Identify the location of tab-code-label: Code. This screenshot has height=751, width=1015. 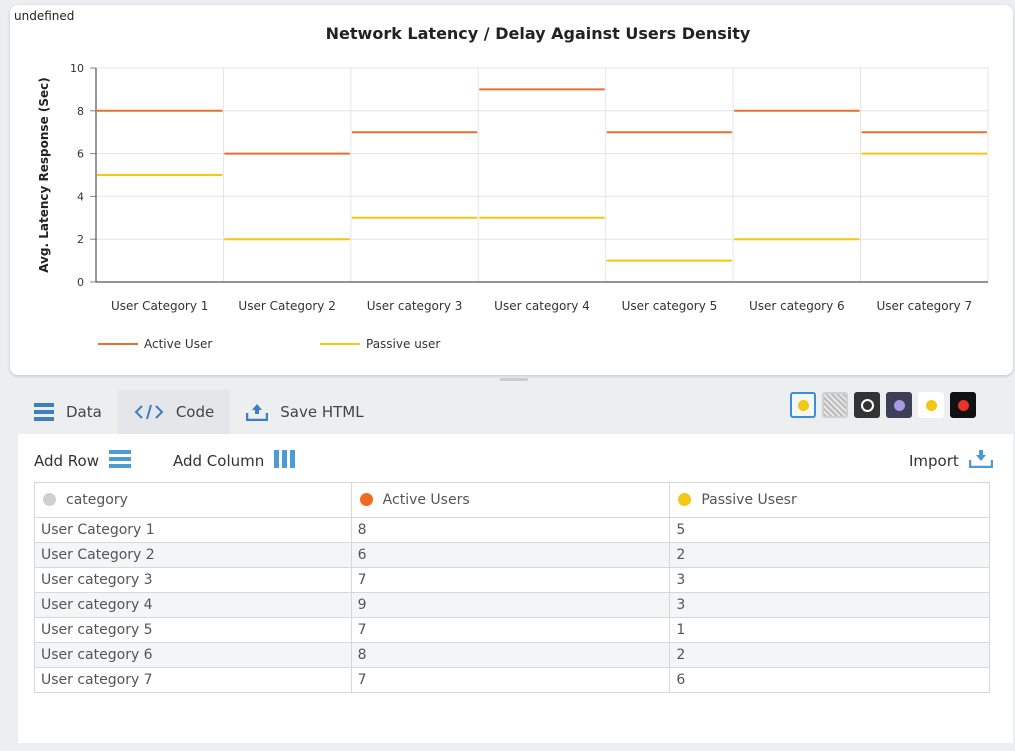
(195, 412).